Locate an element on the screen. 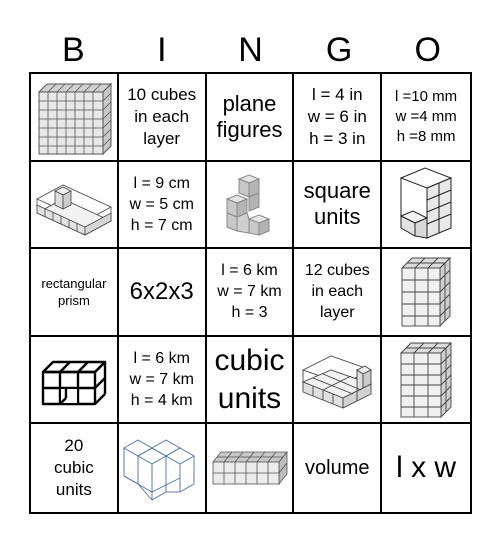 The width and height of the screenshot is (501, 544). header-letter-i: I is located at coordinates (162, 50).